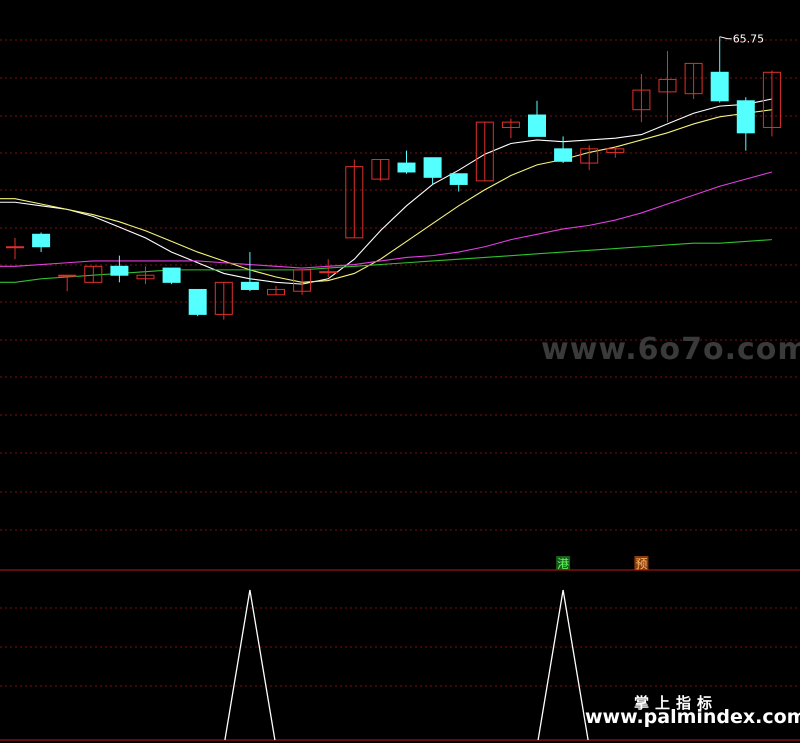 The height and width of the screenshot is (743, 800). What do you see at coordinates (563, 564) in the screenshot?
I see `marker-label: 港` at bounding box center [563, 564].